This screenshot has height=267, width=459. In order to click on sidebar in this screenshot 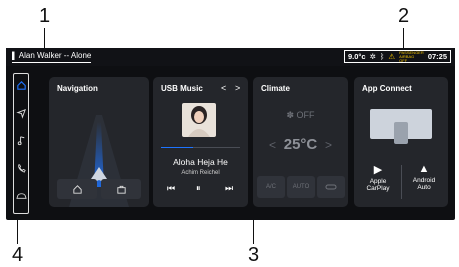, I will do `click(21, 143)`.